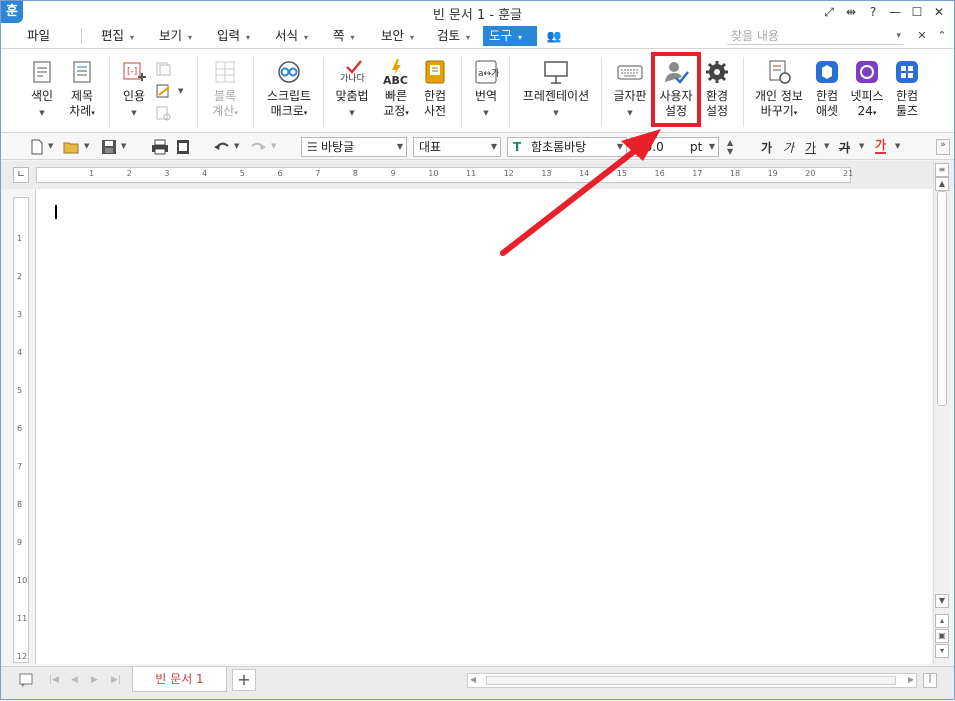 Image resolution: width=955 pixels, height=701 pixels. What do you see at coordinates (907, 89) in the screenshot?
I see `hancom-tools-button: 한컴 툴즈` at bounding box center [907, 89].